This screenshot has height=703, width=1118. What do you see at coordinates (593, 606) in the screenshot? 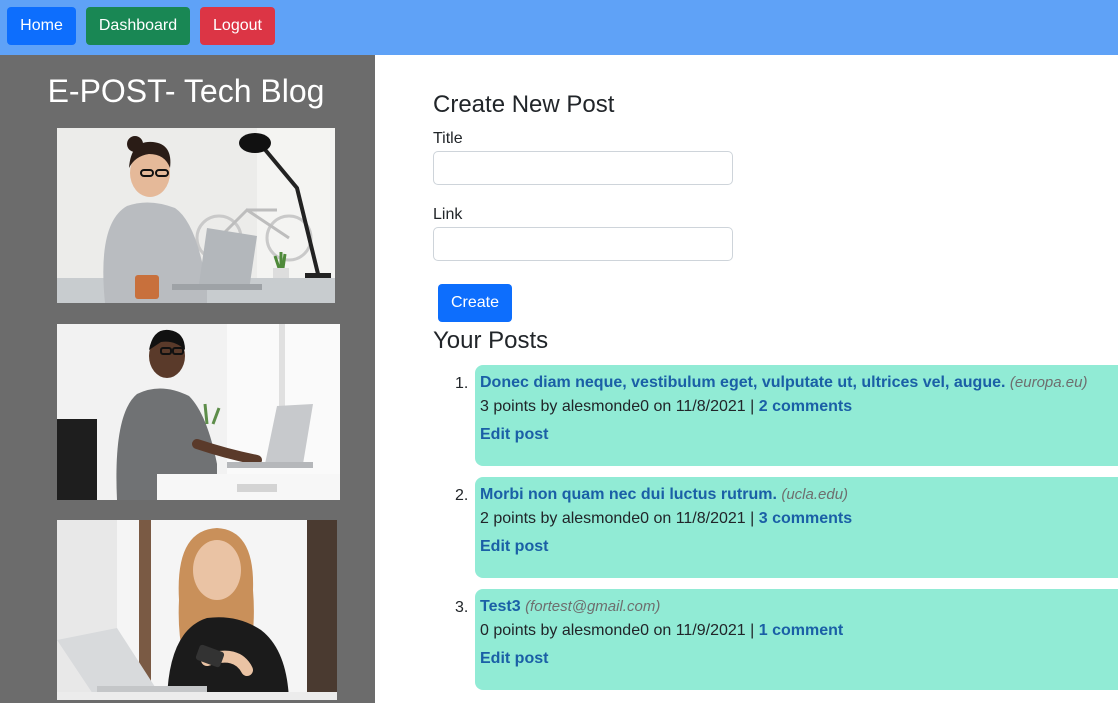
I see `post-domain: (fortest@gmail.com)` at bounding box center [593, 606].